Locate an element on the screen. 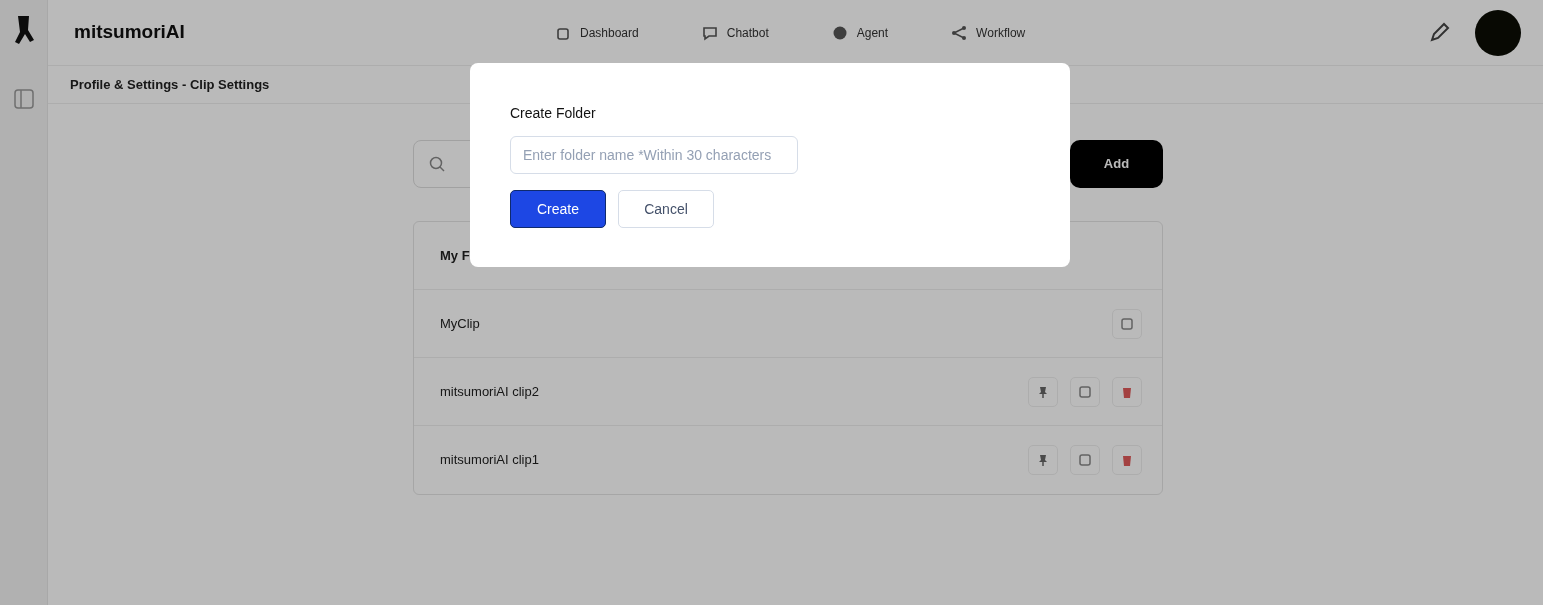 The width and height of the screenshot is (1543, 605). share-icon is located at coordinates (959, 32).